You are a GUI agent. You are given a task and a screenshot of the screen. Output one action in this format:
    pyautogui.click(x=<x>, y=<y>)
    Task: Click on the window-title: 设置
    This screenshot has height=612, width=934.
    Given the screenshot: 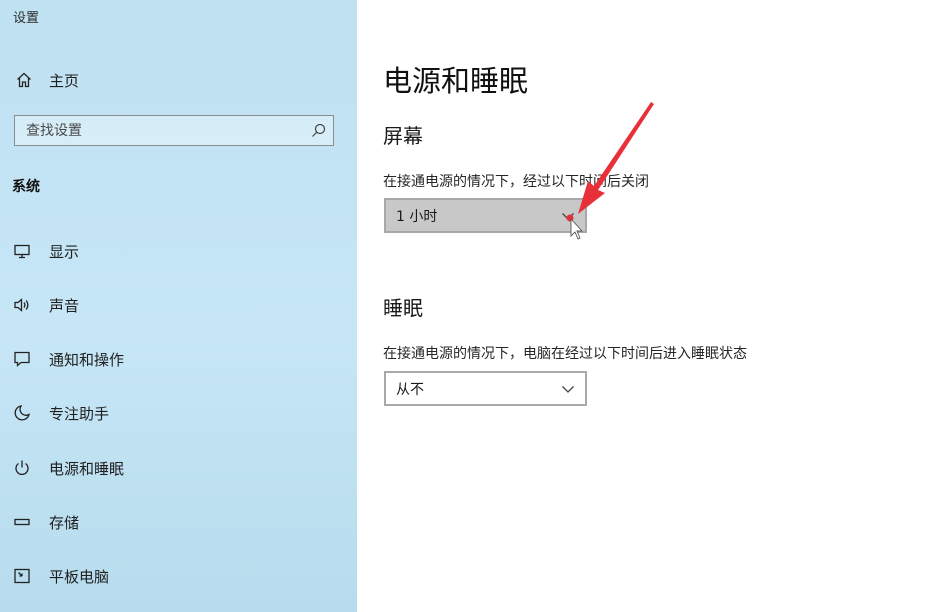 What is the action you would take?
    pyautogui.click(x=26, y=18)
    